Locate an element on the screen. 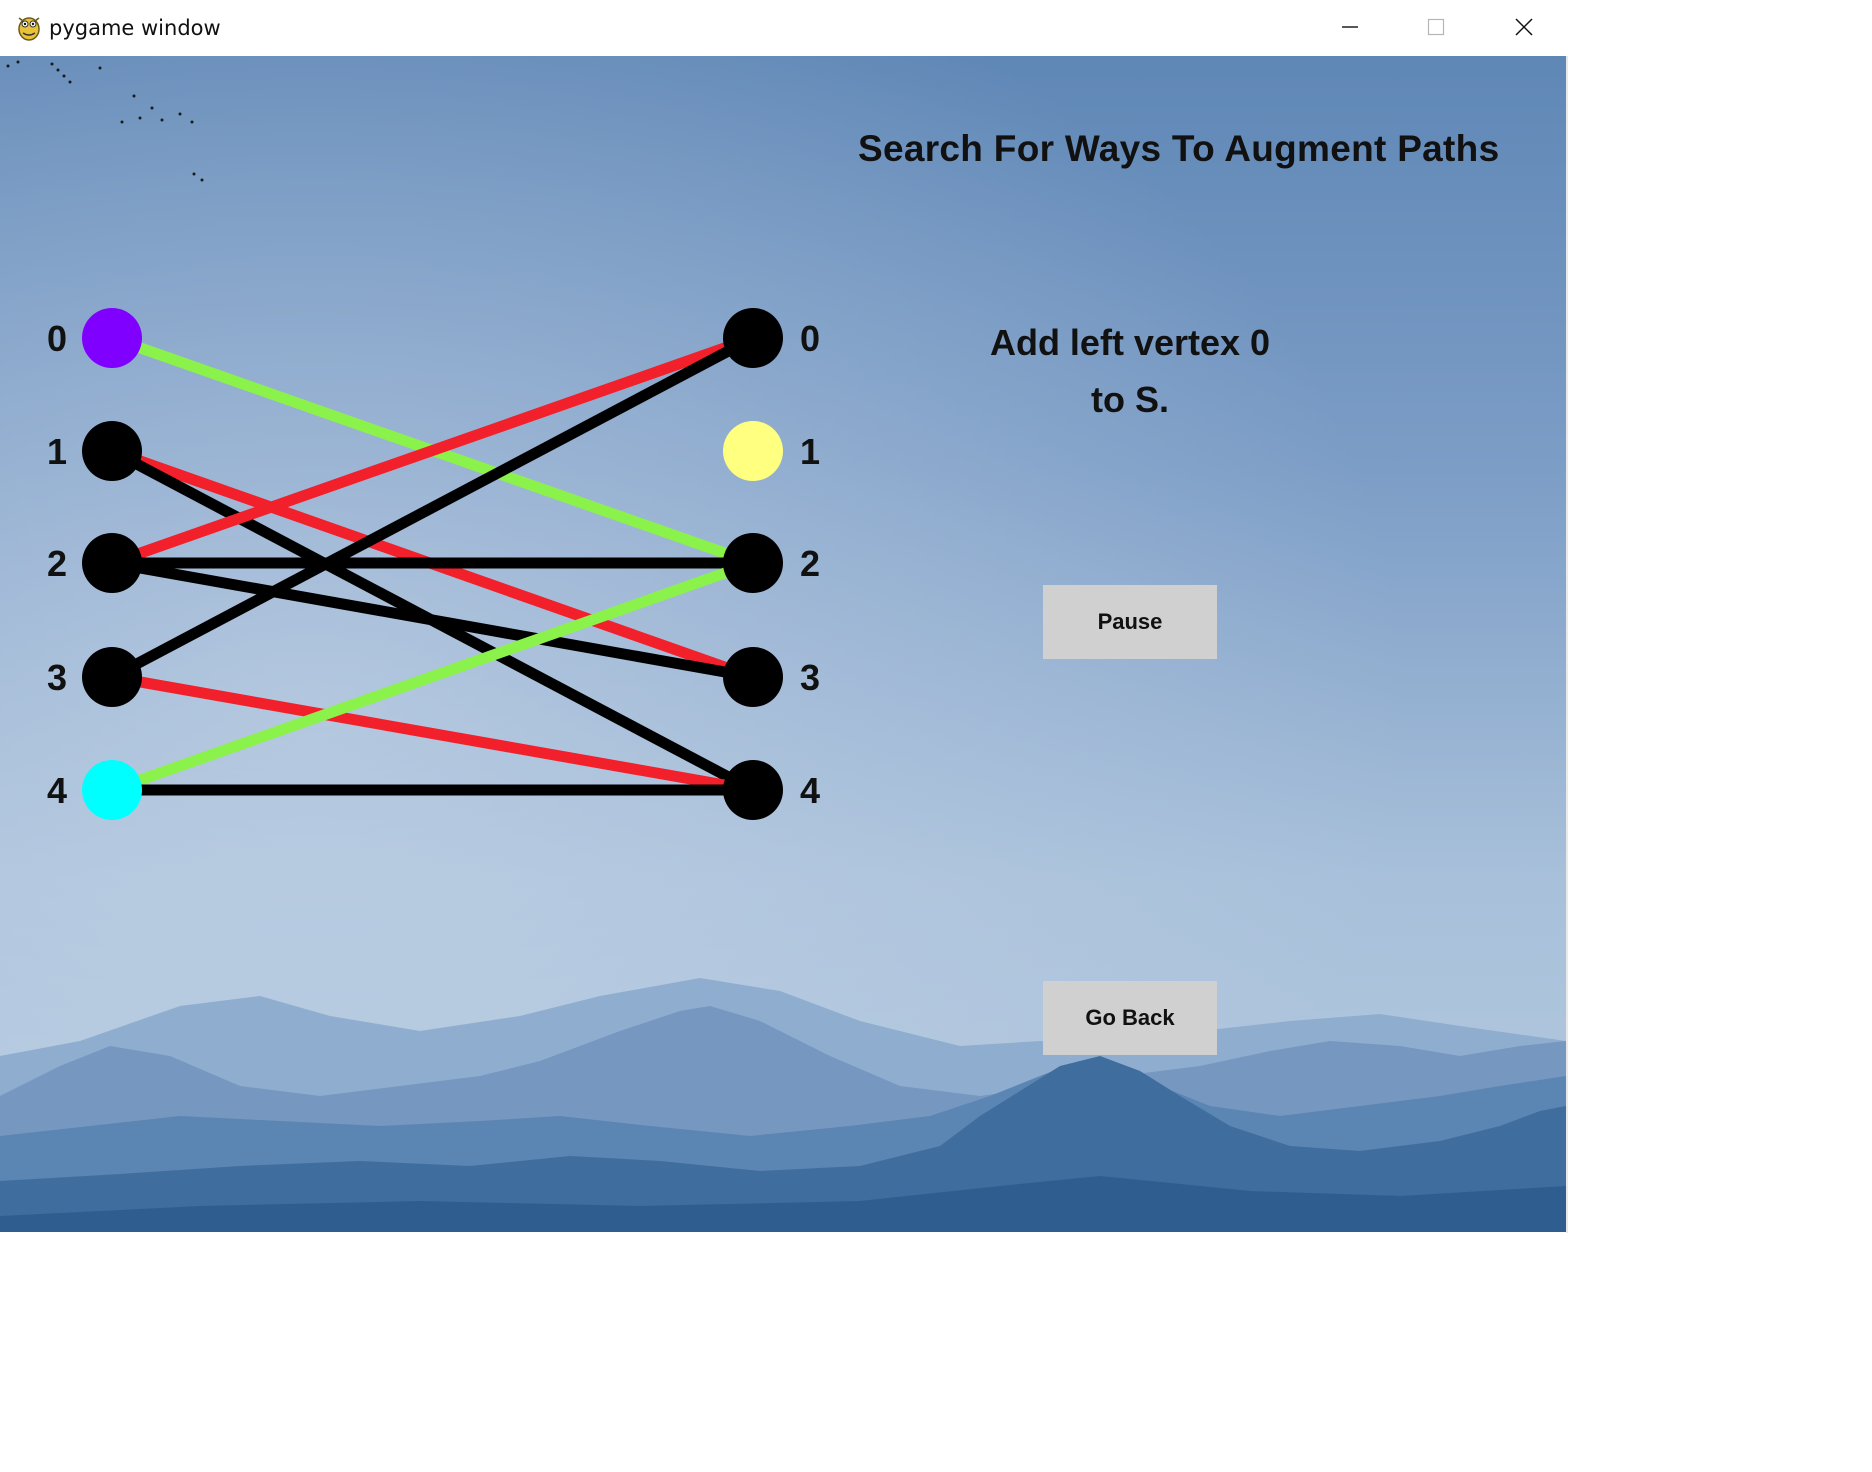 This screenshot has width=1872, height=1472. close-button is located at coordinates (1524, 27).